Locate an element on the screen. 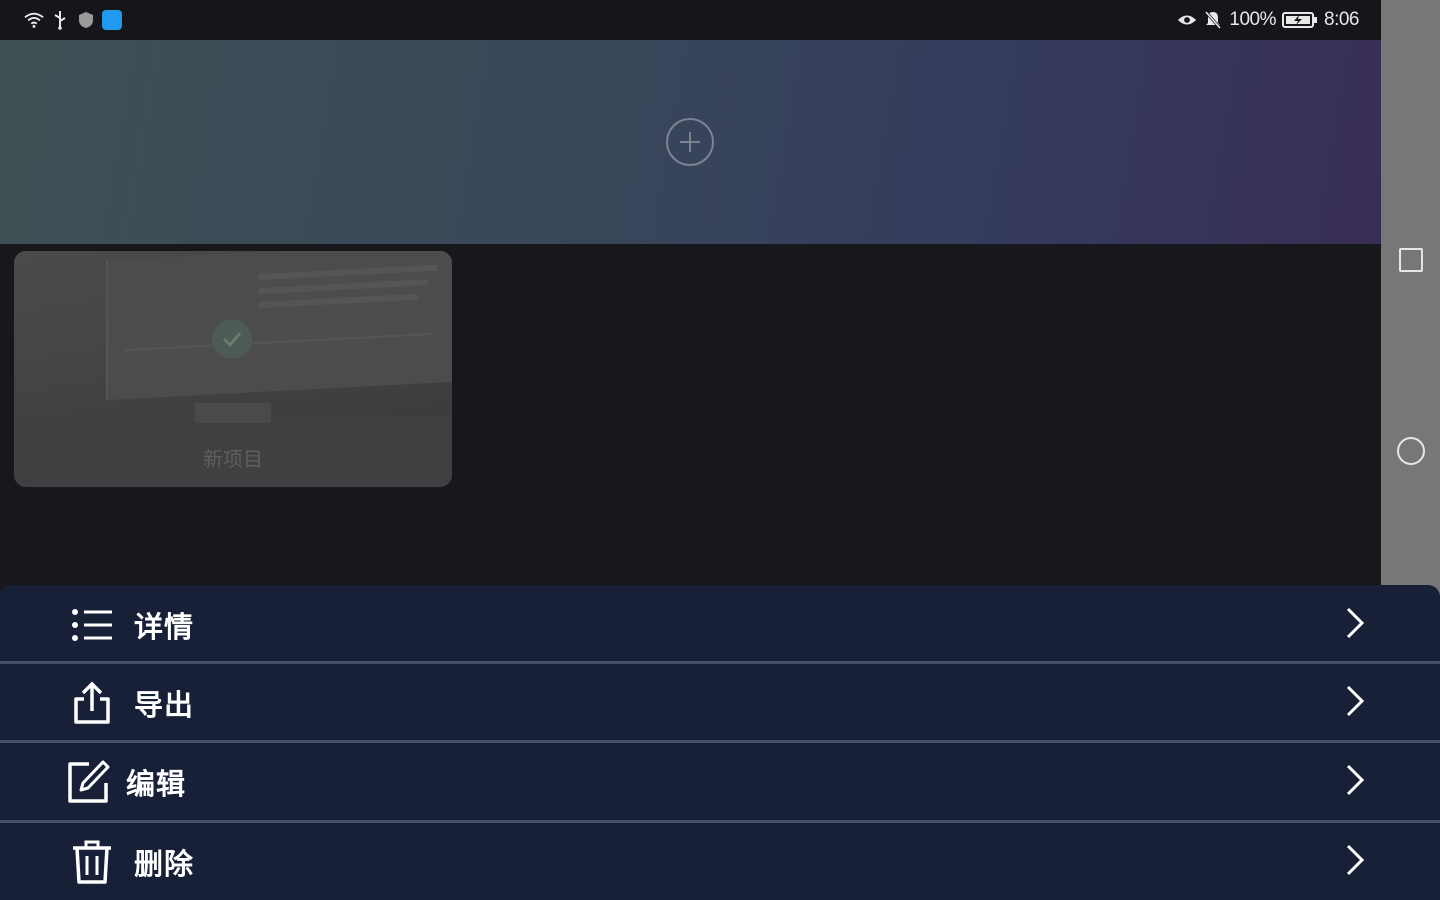 The image size is (1440, 900). menu-item-label: 删除 is located at coordinates (164, 864).